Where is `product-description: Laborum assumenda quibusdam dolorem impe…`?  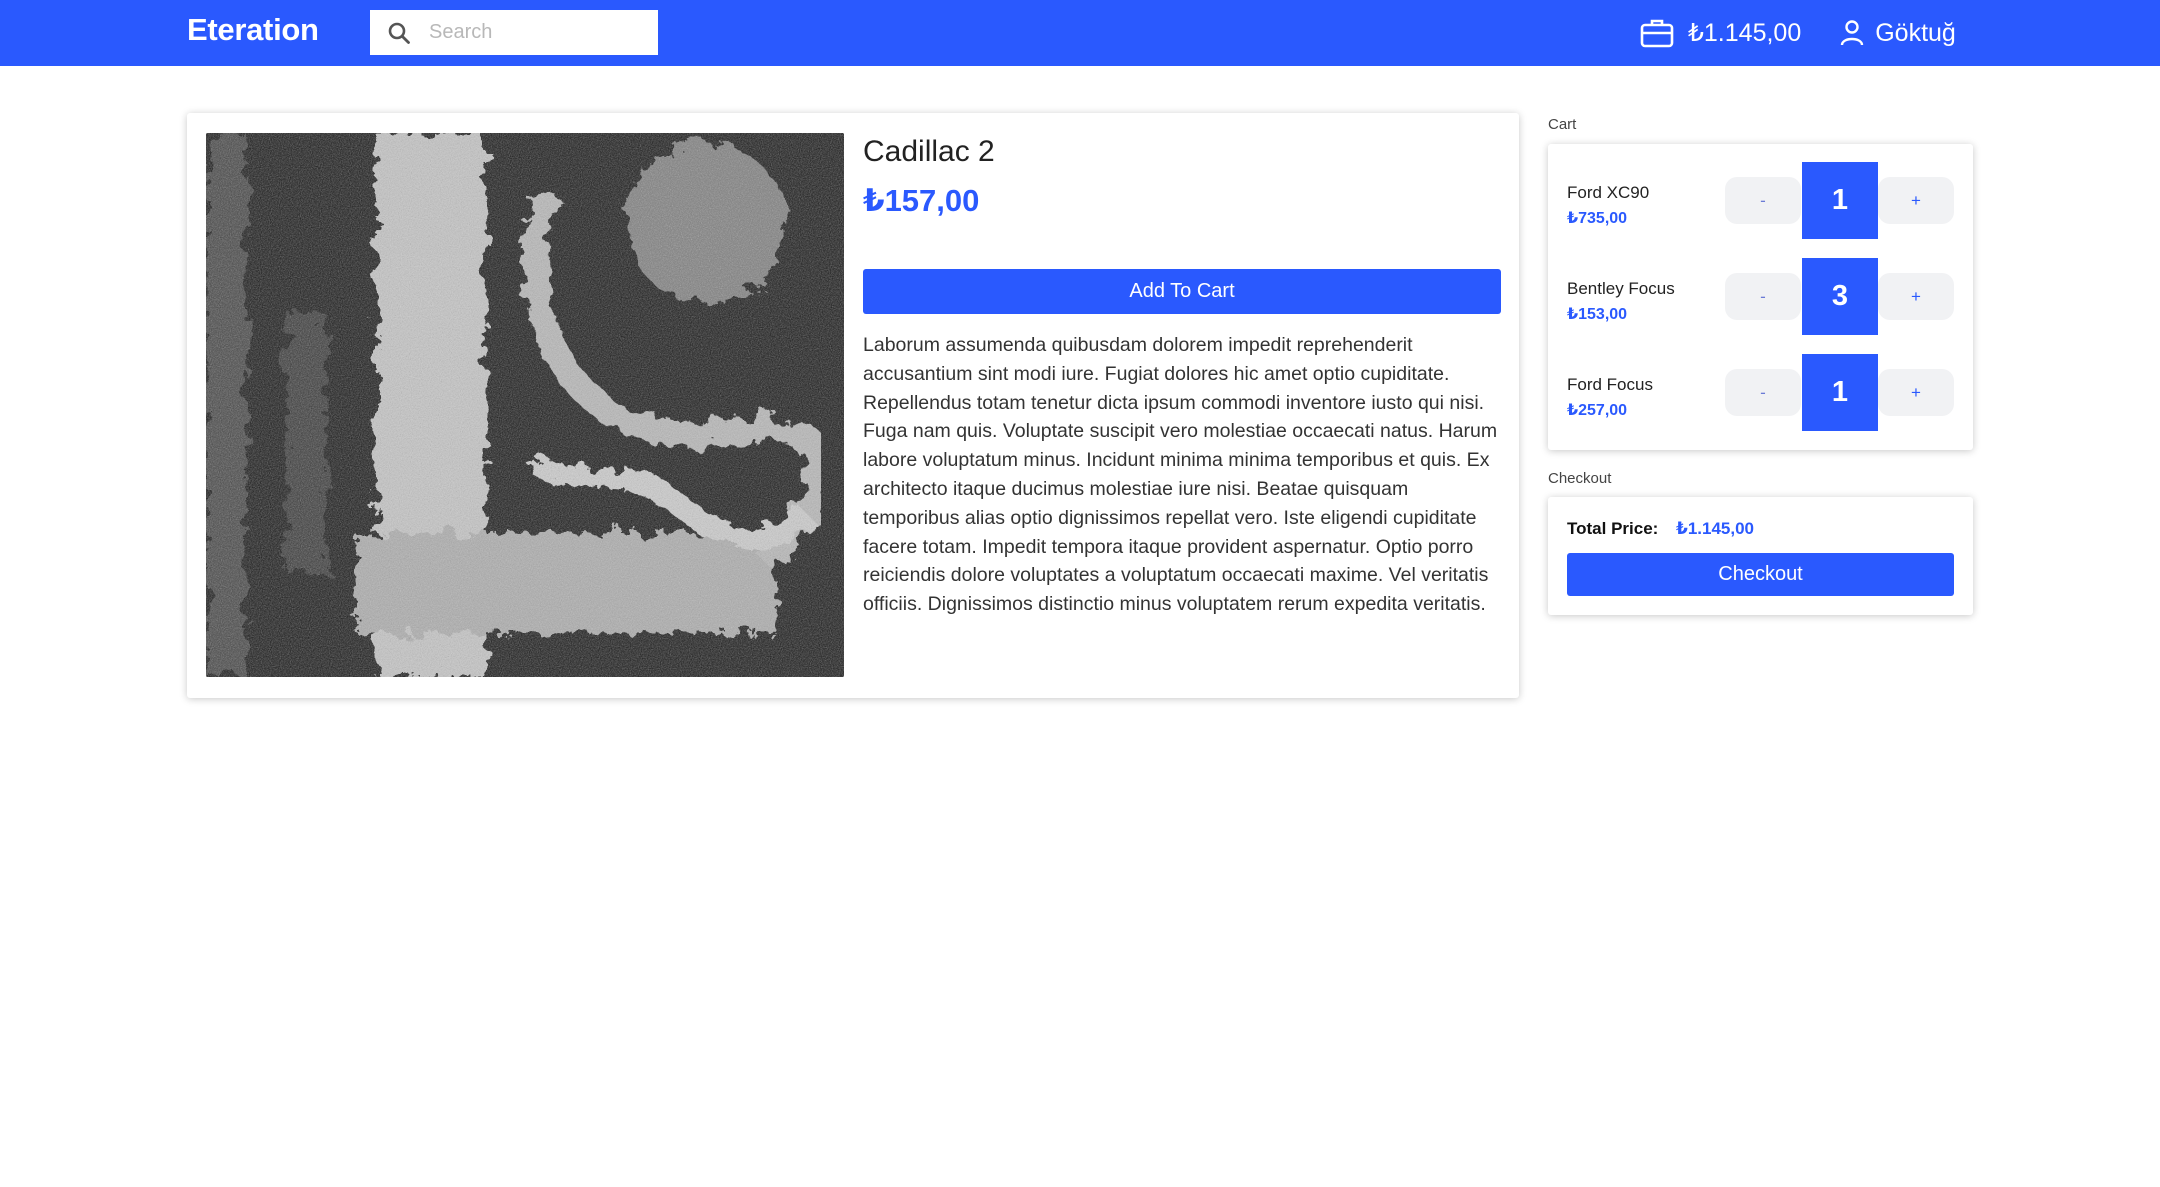 product-description: Laborum assumenda quibusdam dolorem impe… is located at coordinates (1180, 475).